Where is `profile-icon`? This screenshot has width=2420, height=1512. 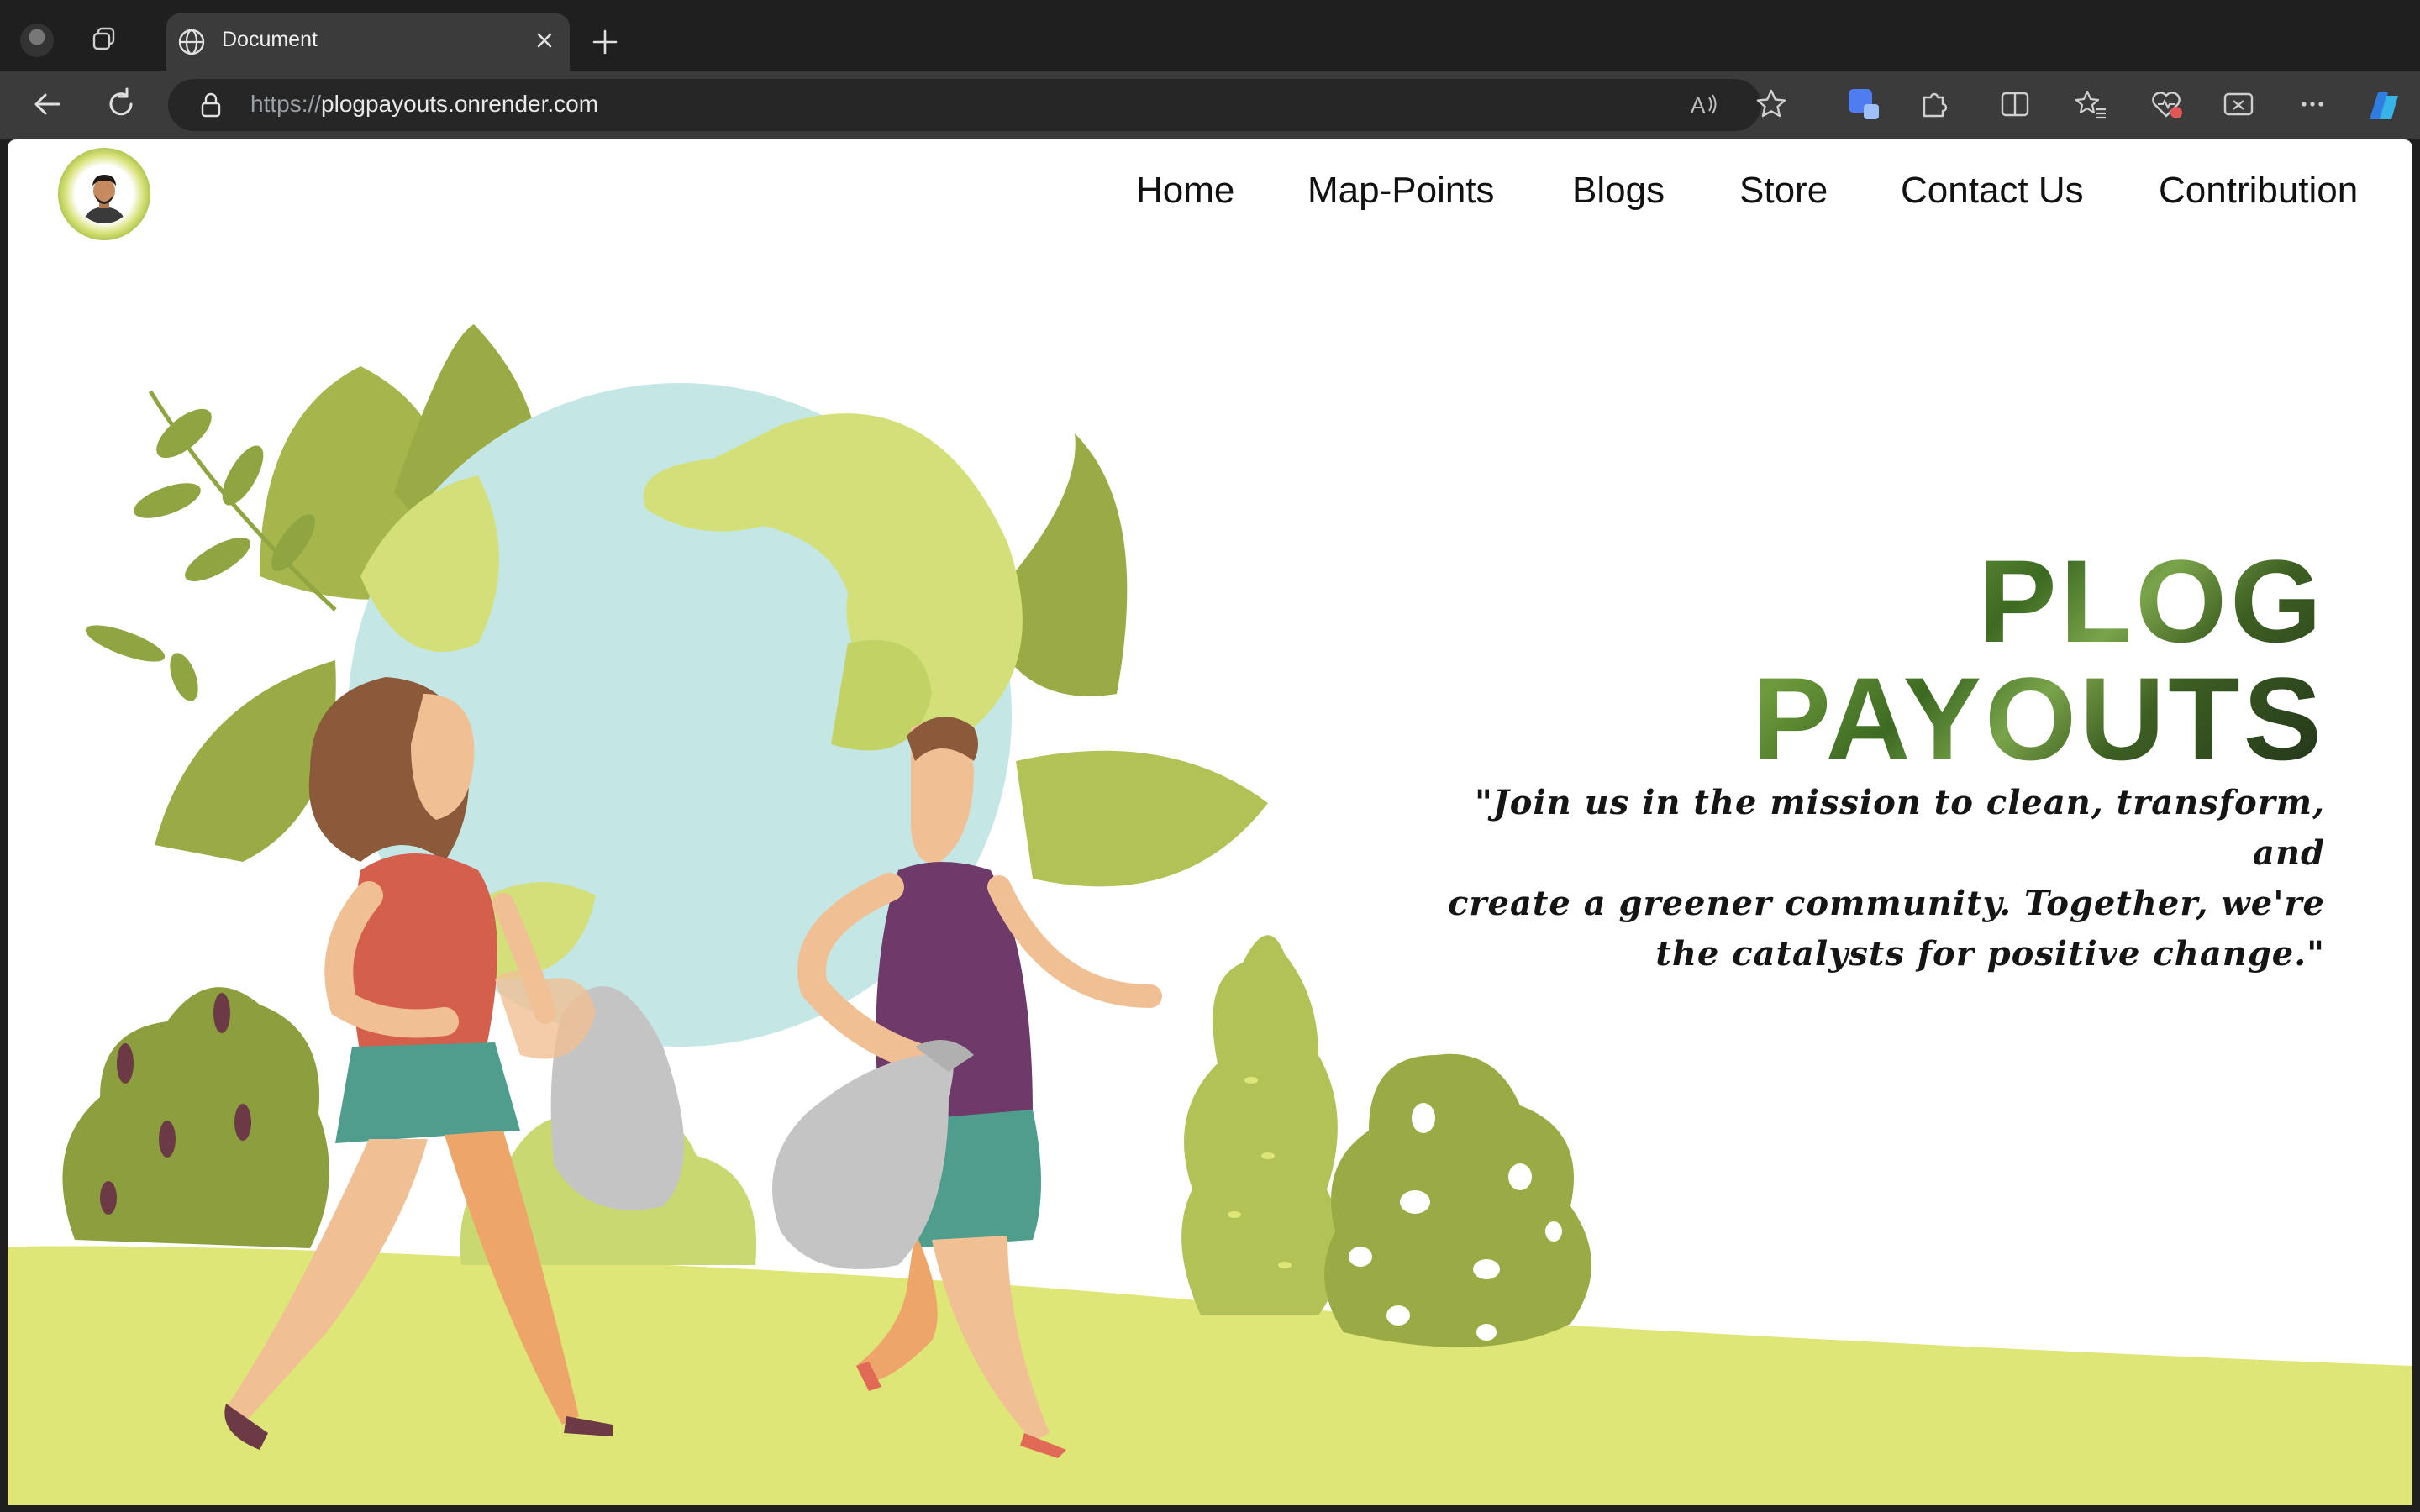 profile-icon is located at coordinates (37, 40).